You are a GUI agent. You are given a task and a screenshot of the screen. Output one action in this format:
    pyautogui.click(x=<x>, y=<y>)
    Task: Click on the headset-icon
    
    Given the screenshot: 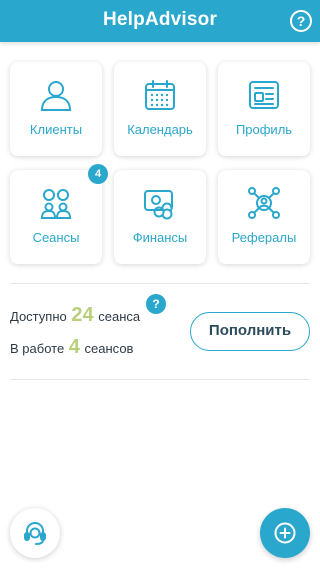 What is the action you would take?
    pyautogui.click(x=35, y=533)
    